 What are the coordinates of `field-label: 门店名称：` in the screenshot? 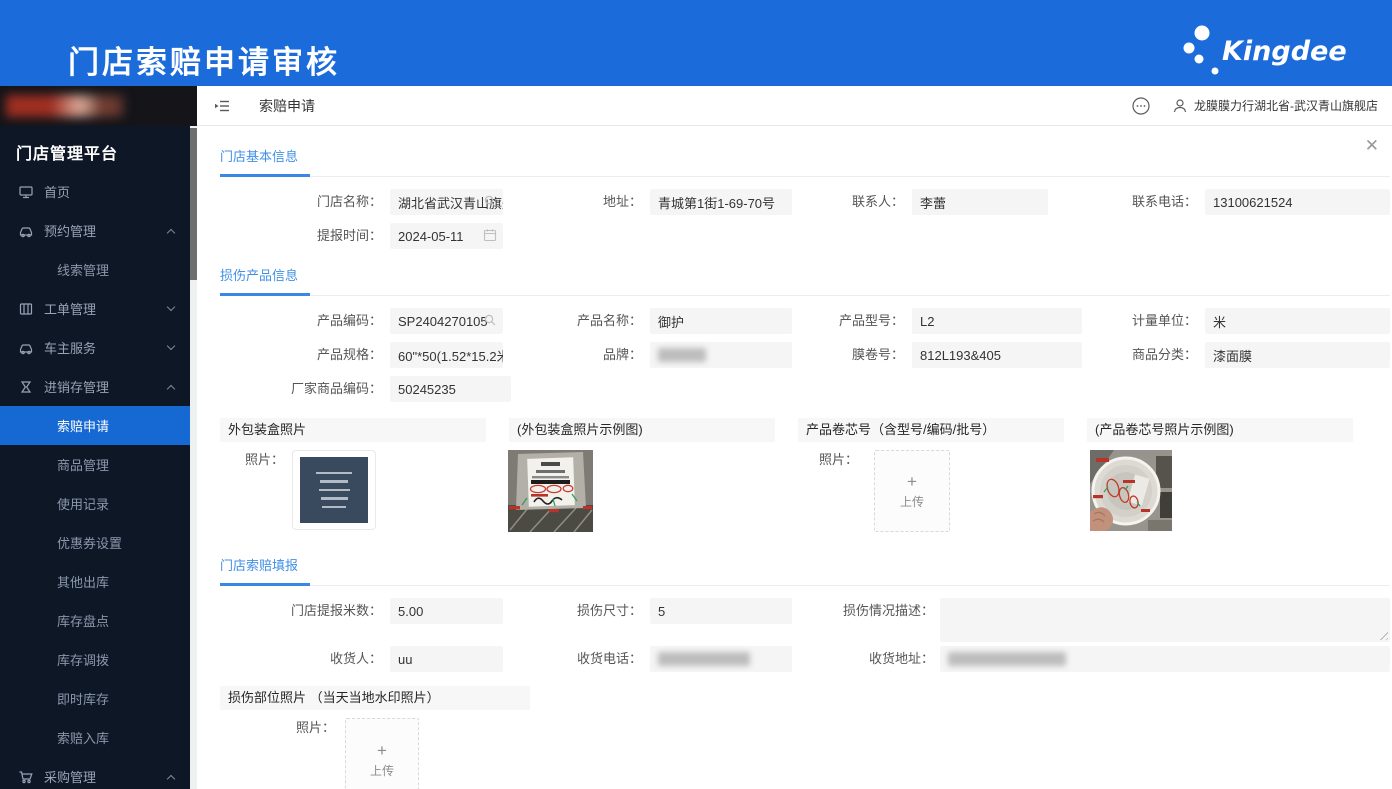 It's located at (349, 201).